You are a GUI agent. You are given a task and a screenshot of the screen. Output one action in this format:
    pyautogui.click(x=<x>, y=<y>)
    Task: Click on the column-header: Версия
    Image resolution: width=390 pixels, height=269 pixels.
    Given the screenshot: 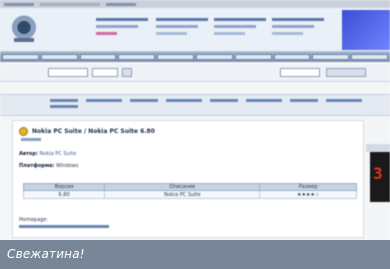 What is the action you would take?
    pyautogui.click(x=64, y=187)
    